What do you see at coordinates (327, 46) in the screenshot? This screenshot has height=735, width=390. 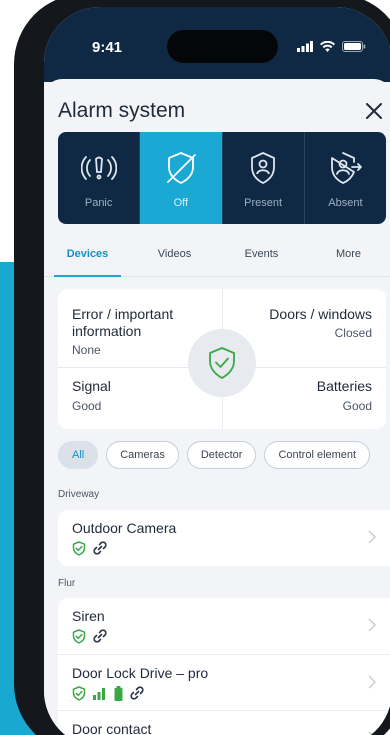 I see `wifi-icon` at bounding box center [327, 46].